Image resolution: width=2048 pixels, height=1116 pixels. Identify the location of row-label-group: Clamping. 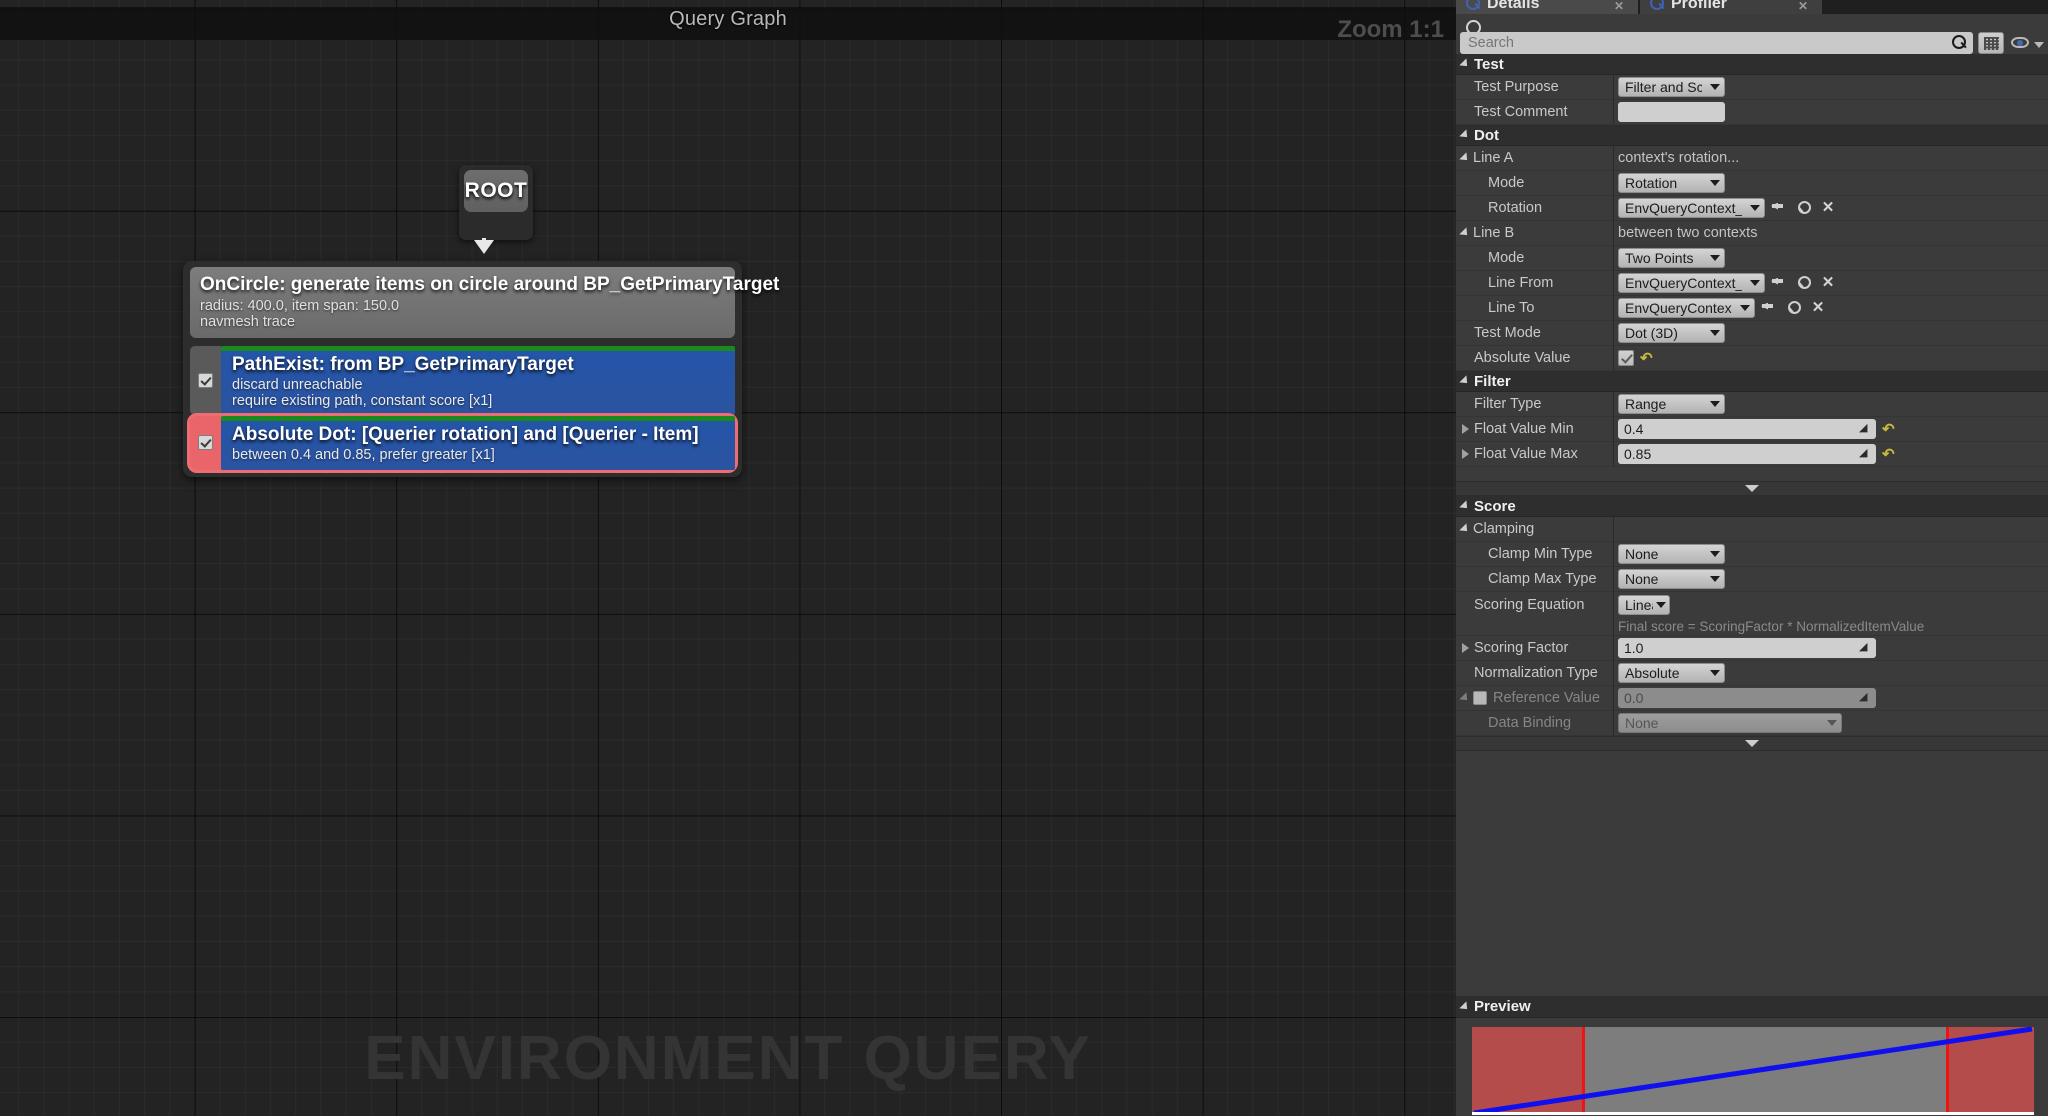
(1535, 529).